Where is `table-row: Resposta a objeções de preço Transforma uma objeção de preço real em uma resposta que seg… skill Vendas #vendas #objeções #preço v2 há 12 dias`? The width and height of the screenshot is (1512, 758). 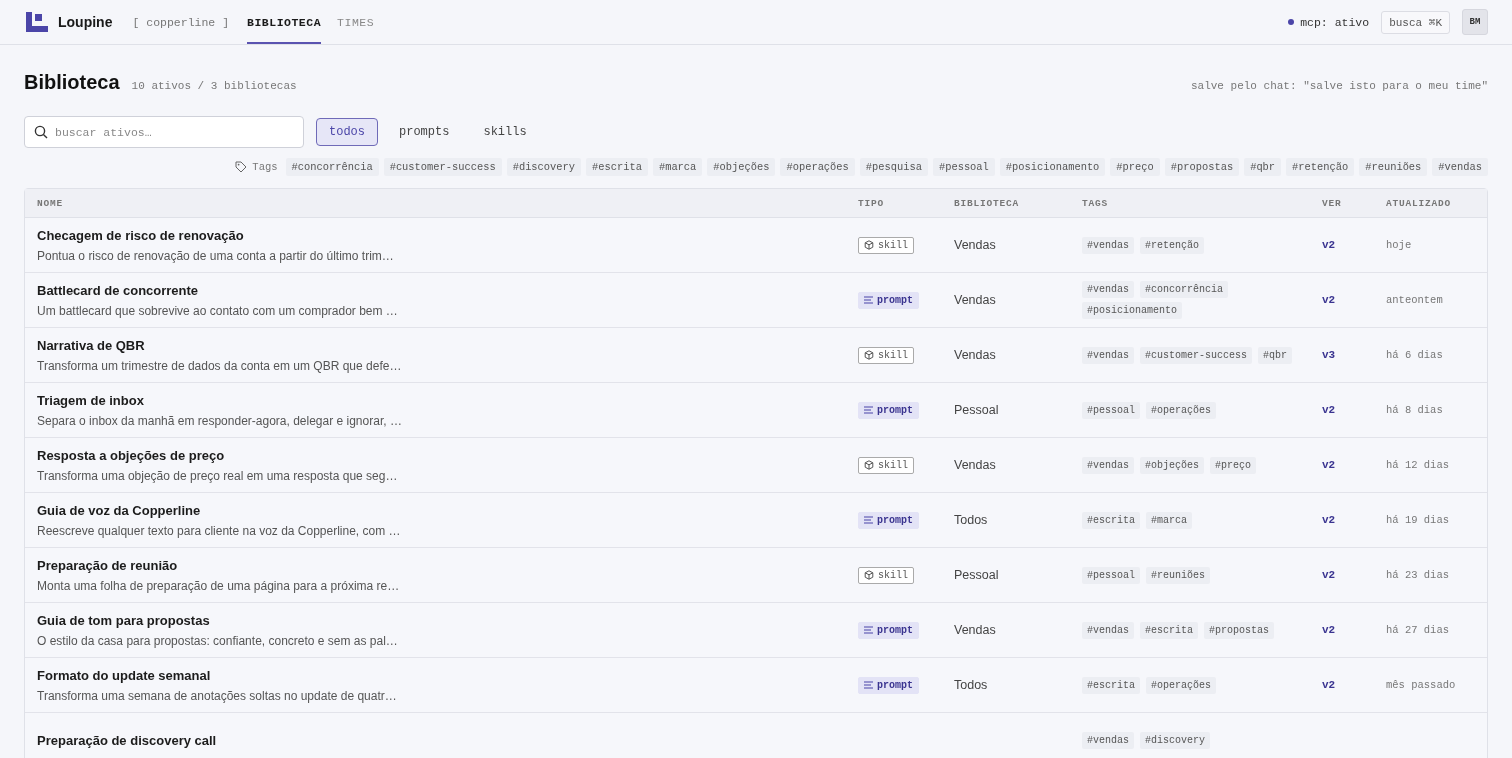 table-row: Resposta a objeções de preço Transforma uma objeção de preço real em uma resposta que seg… skill Vendas #vendas #objeções #preço v2 há 12 dias is located at coordinates (756, 465).